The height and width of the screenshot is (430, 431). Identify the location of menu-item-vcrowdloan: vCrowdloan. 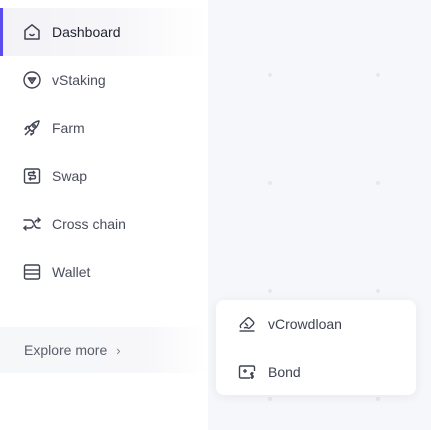
(321, 324).